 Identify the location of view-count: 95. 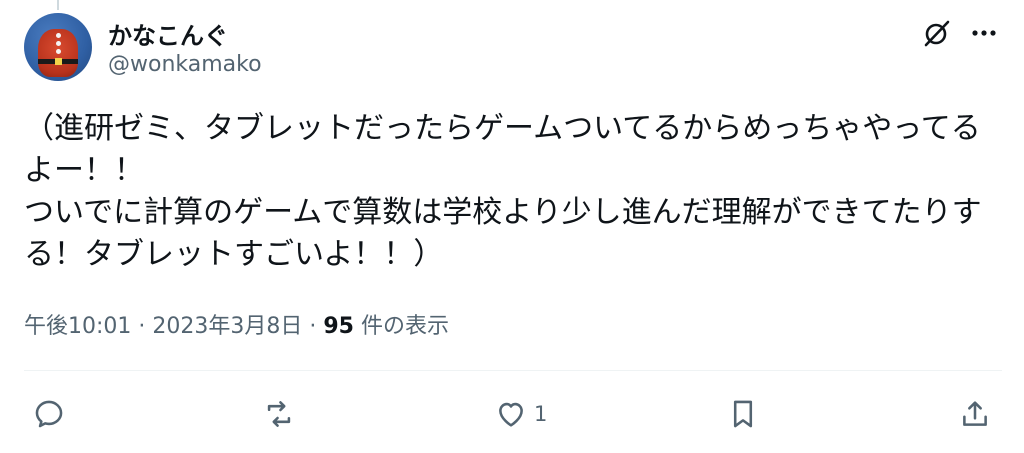
(338, 326).